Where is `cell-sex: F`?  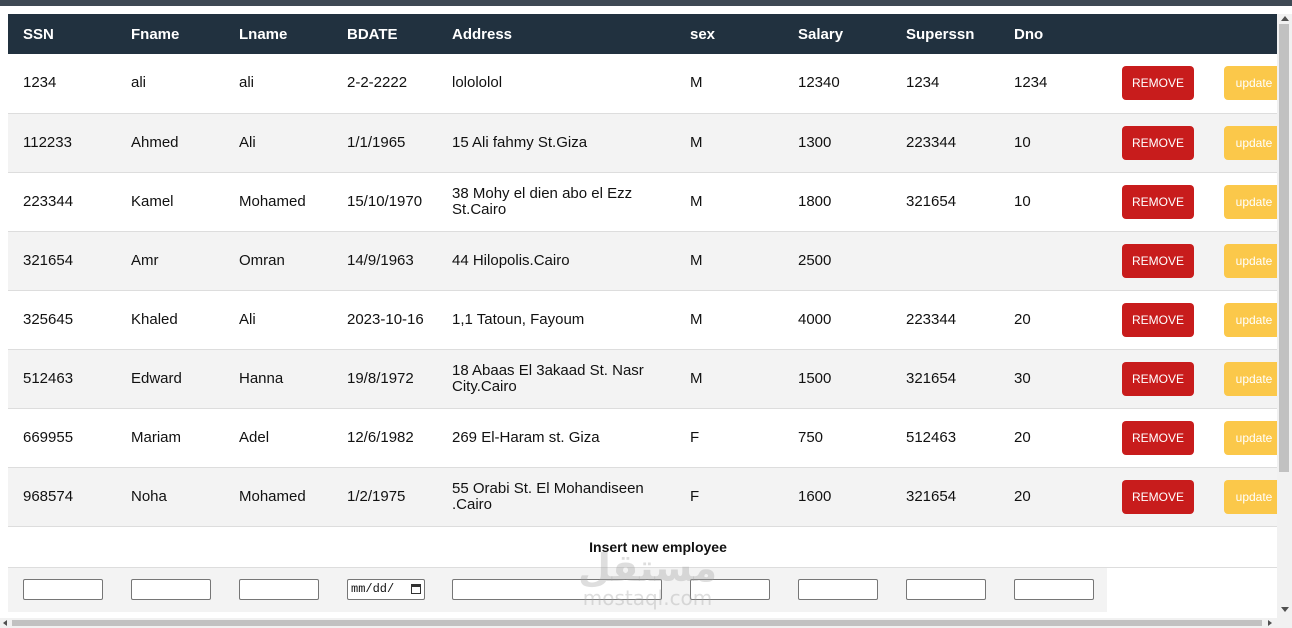
cell-sex: F is located at coordinates (729, 497).